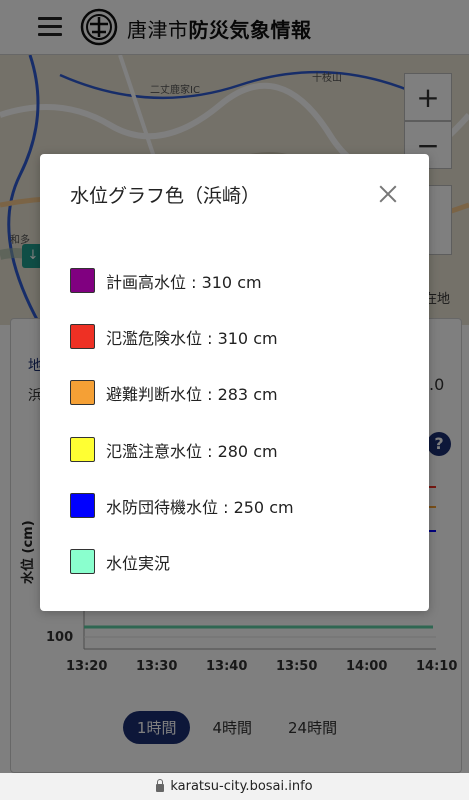 The width and height of the screenshot is (469, 800). I want to click on legend-item-planned-high: 計画高水位 : 310 cm, so click(166, 280).